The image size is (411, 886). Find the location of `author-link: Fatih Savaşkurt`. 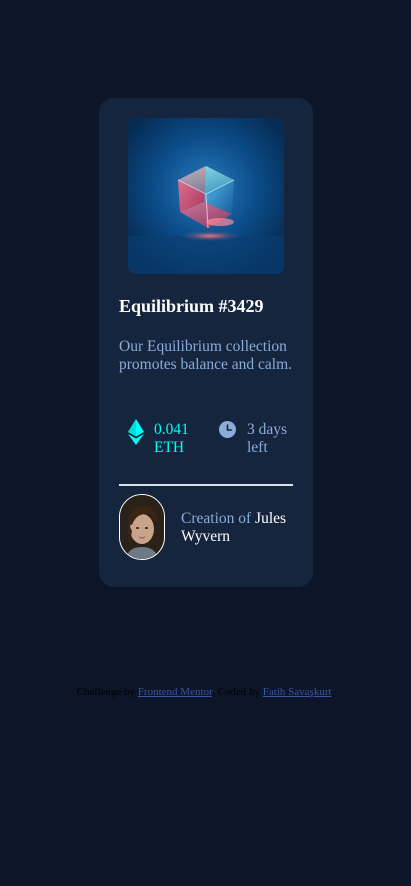

author-link: Fatih Savaşkurt is located at coordinates (297, 692).